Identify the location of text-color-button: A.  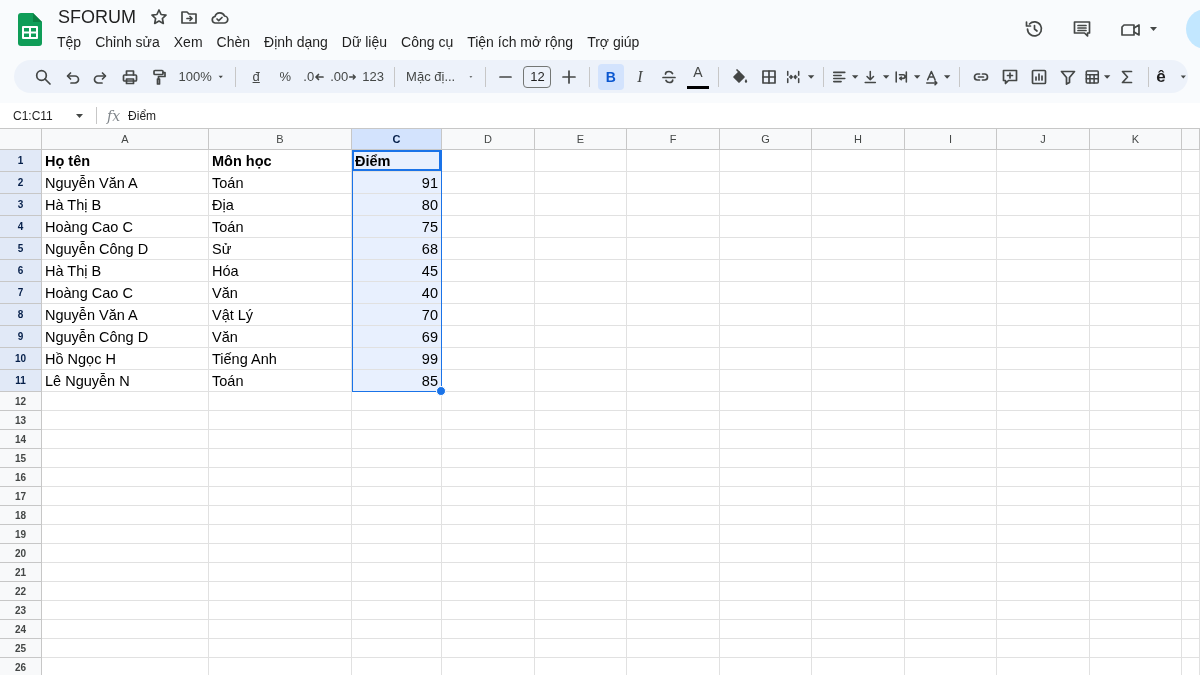
(697, 76).